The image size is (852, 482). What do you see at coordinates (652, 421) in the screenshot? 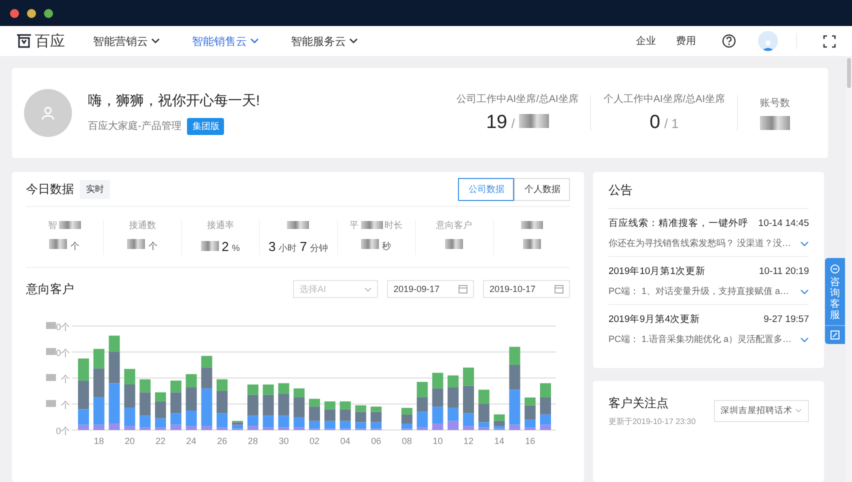
I see `update-time: 更新于2019-10-17 23:30` at bounding box center [652, 421].